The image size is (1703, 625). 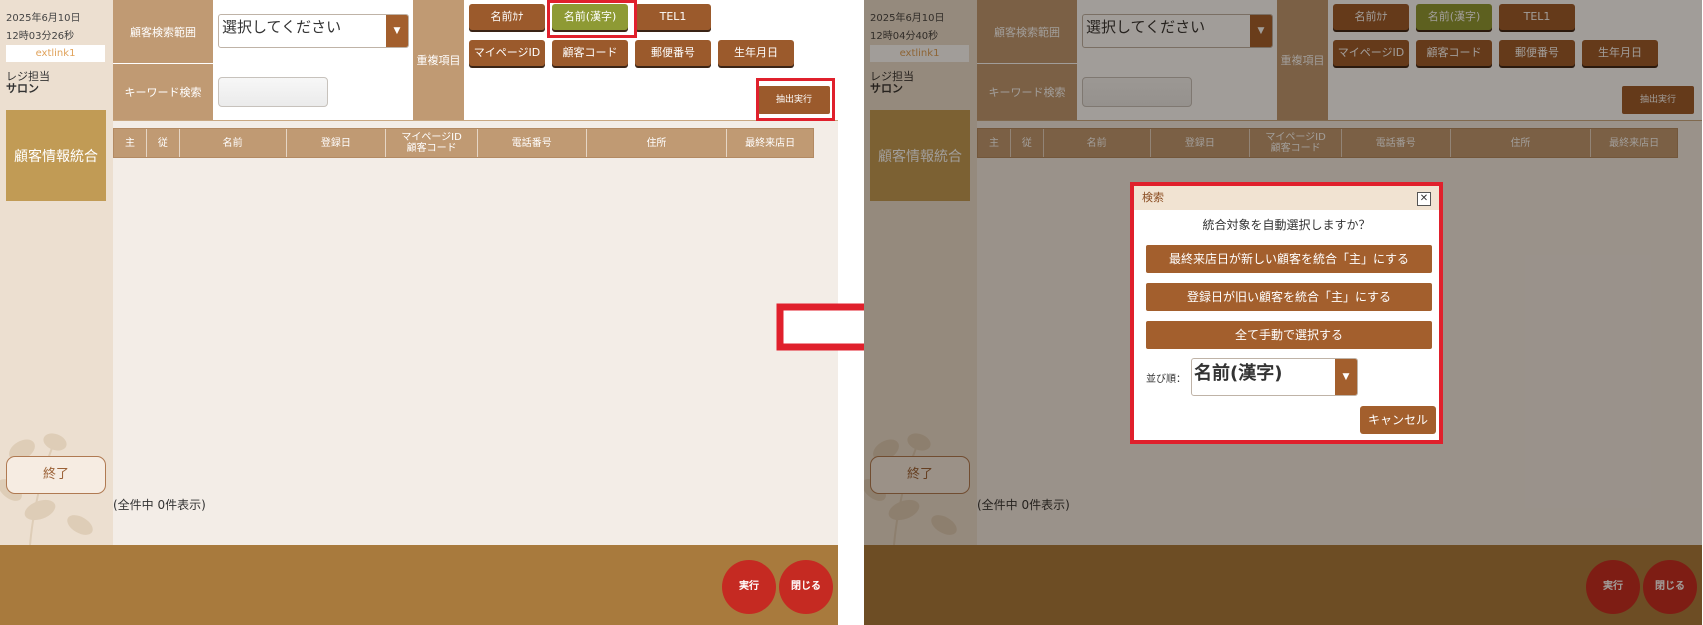 What do you see at coordinates (233, 143) in the screenshot?
I see `col-name: 名前` at bounding box center [233, 143].